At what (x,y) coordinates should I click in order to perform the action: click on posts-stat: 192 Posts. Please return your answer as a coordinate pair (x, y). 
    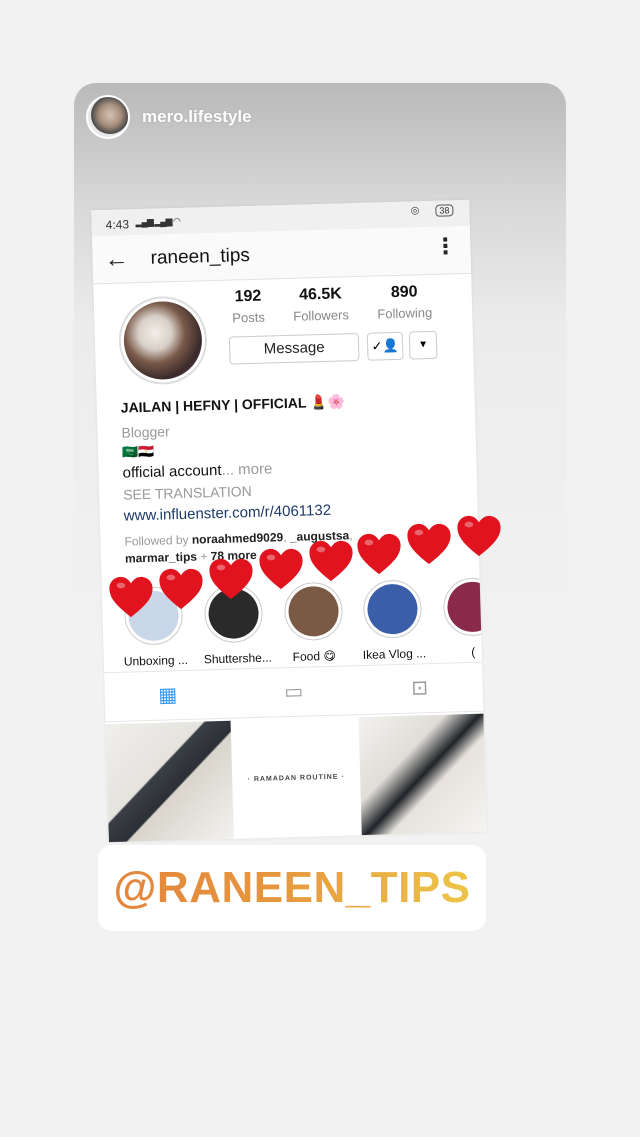
    Looking at the image, I should click on (248, 307).